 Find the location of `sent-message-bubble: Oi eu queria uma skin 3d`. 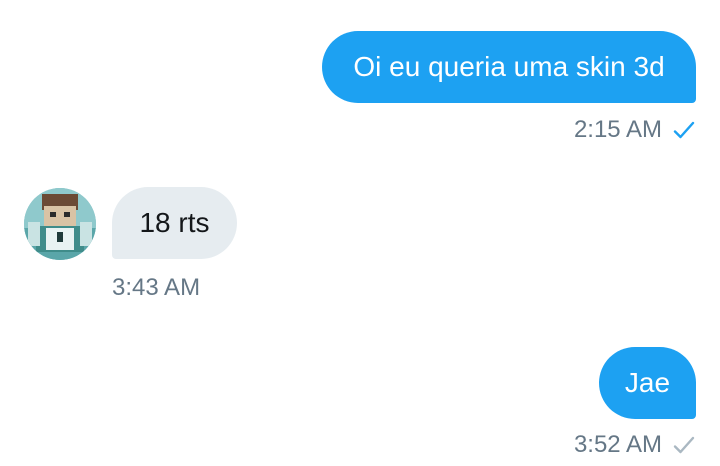

sent-message-bubble: Oi eu queria uma skin 3d is located at coordinates (509, 67).